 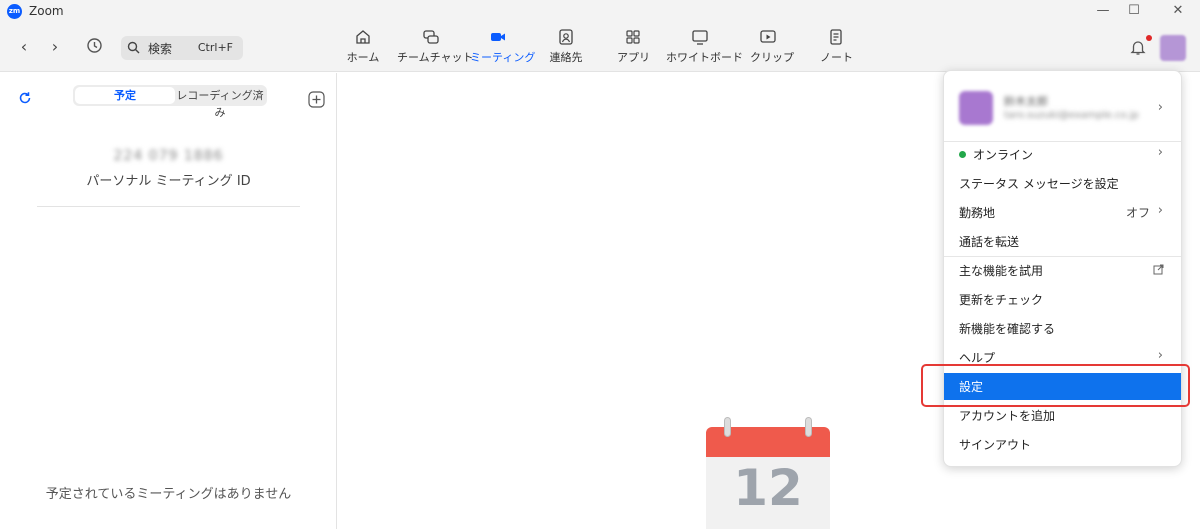 I want to click on segment-scheduled: 予定, so click(x=125, y=95).